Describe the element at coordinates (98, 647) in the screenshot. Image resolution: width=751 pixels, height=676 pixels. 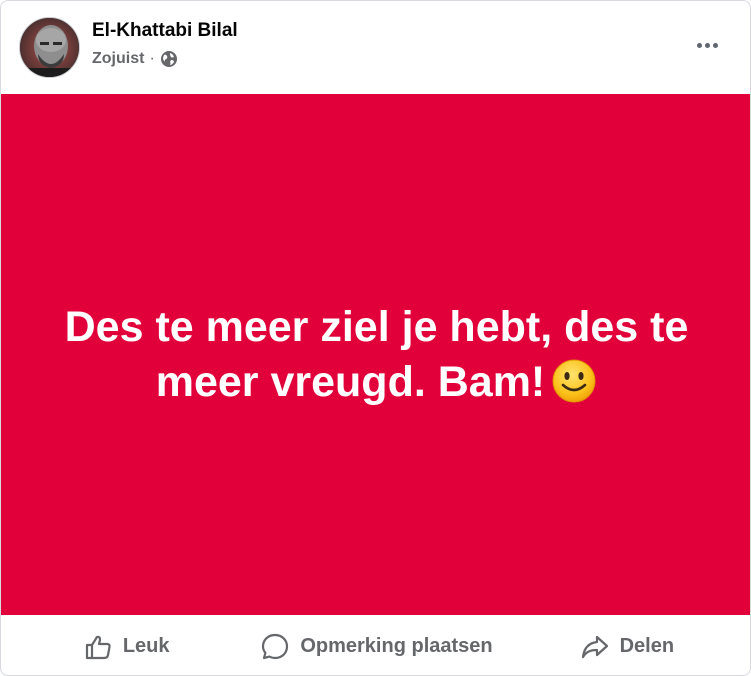
I see `thumbs-up-icon` at that location.